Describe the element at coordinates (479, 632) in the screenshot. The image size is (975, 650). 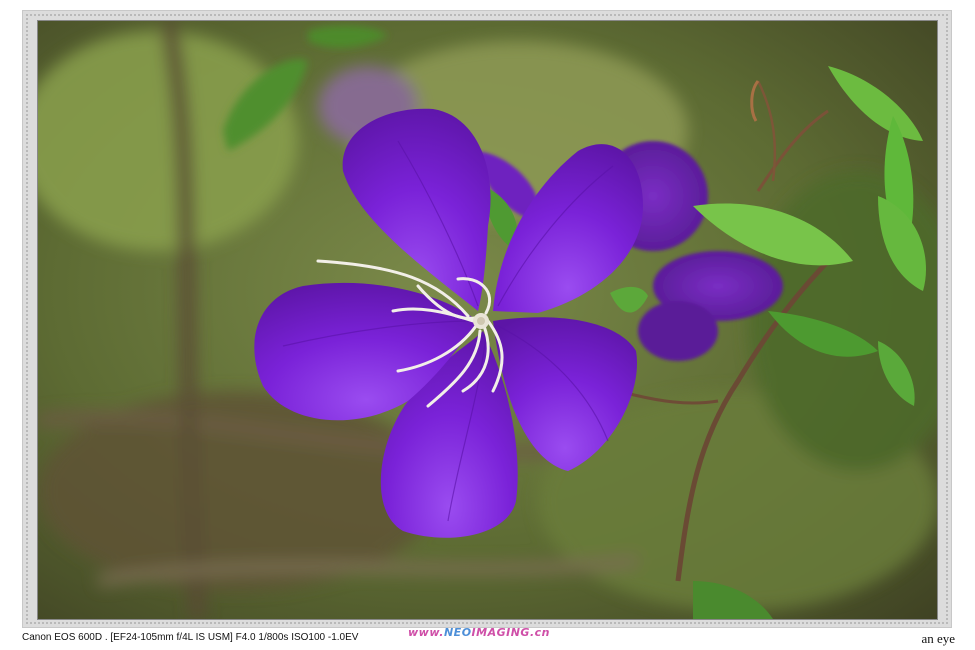
I see `watermark-logo: www.NEOIMAGING.cn` at that location.